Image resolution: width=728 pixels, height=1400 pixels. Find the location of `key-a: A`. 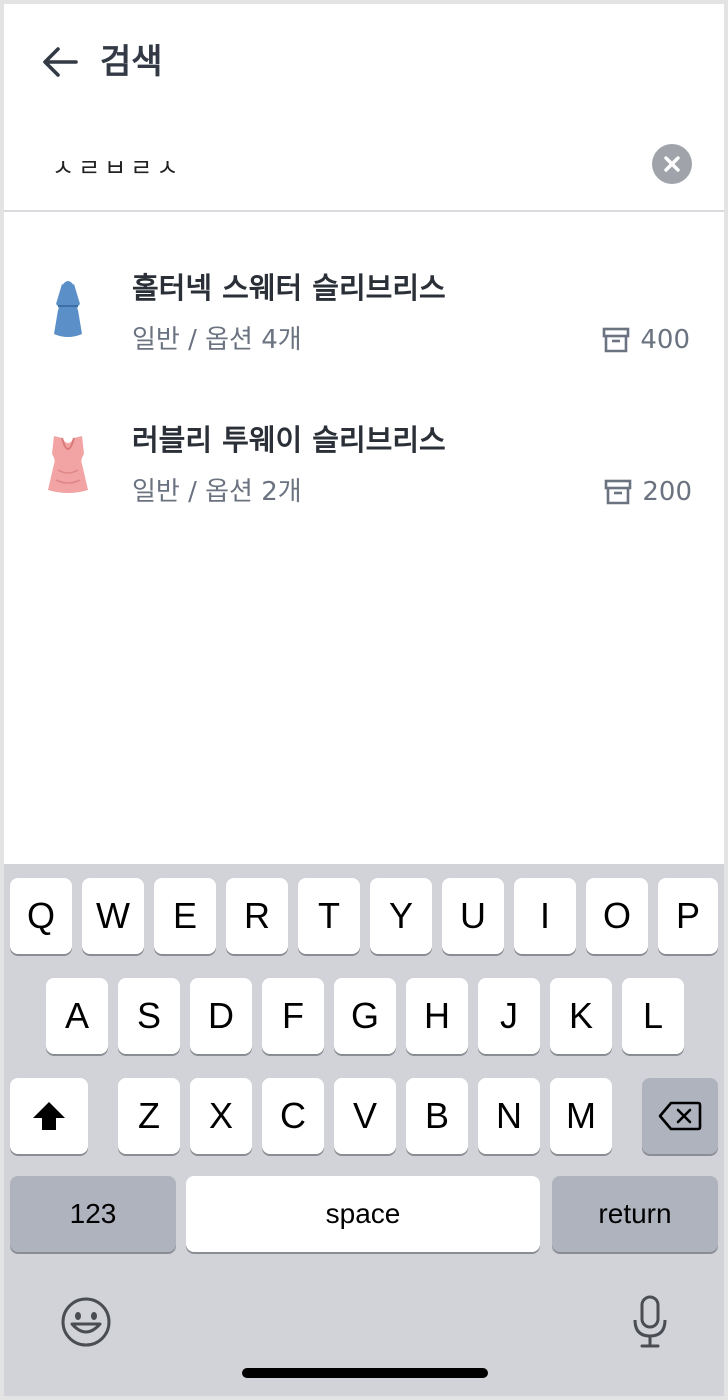

key-a: A is located at coordinates (77, 1016).